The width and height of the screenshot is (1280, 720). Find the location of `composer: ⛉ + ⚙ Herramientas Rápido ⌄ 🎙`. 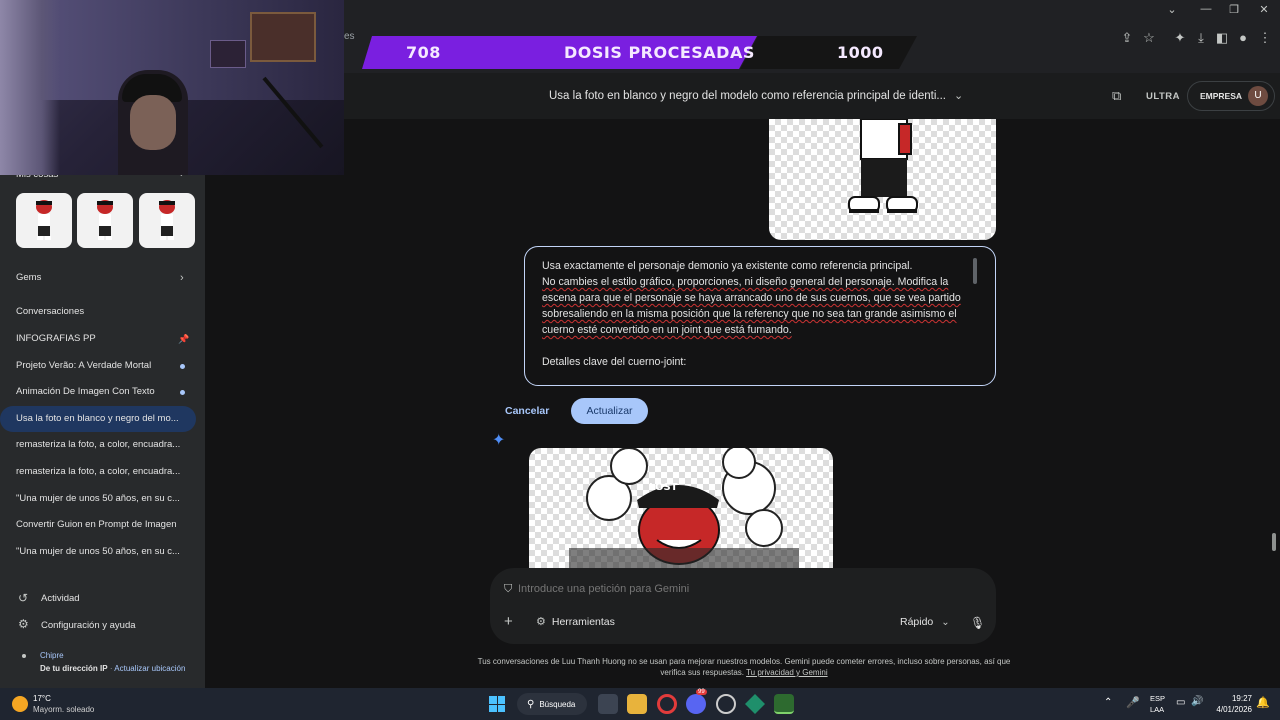

composer: ⛉ + ⚙ Herramientas Rápido ⌄ 🎙 is located at coordinates (743, 606).